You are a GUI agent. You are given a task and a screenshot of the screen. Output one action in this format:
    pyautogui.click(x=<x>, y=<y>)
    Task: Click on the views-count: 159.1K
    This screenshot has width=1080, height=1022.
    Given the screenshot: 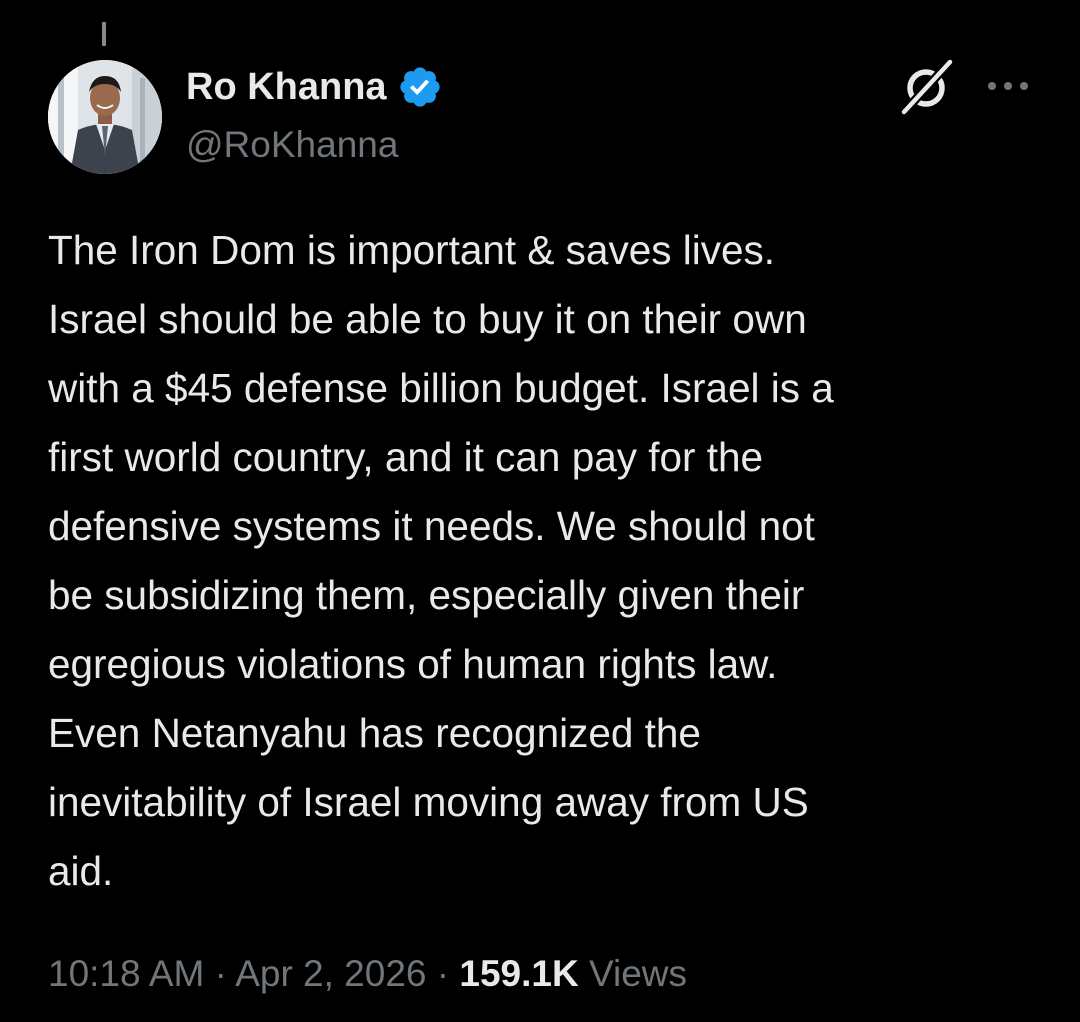 What is the action you would take?
    pyautogui.click(x=518, y=973)
    